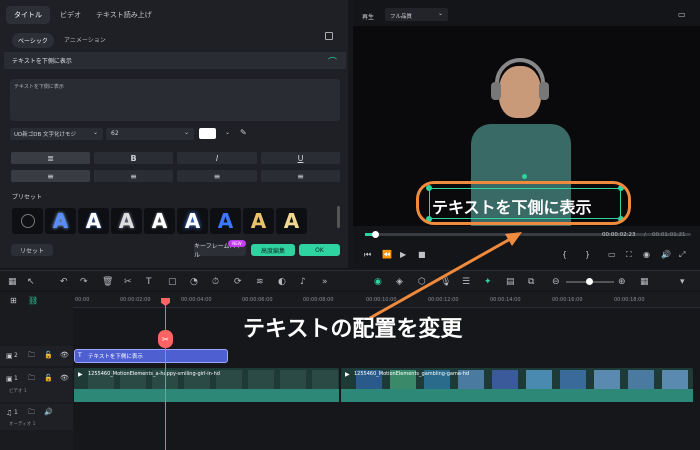 This screenshot has height=450, width=700. I want to click on annotation-arrow, so click(445, 276).